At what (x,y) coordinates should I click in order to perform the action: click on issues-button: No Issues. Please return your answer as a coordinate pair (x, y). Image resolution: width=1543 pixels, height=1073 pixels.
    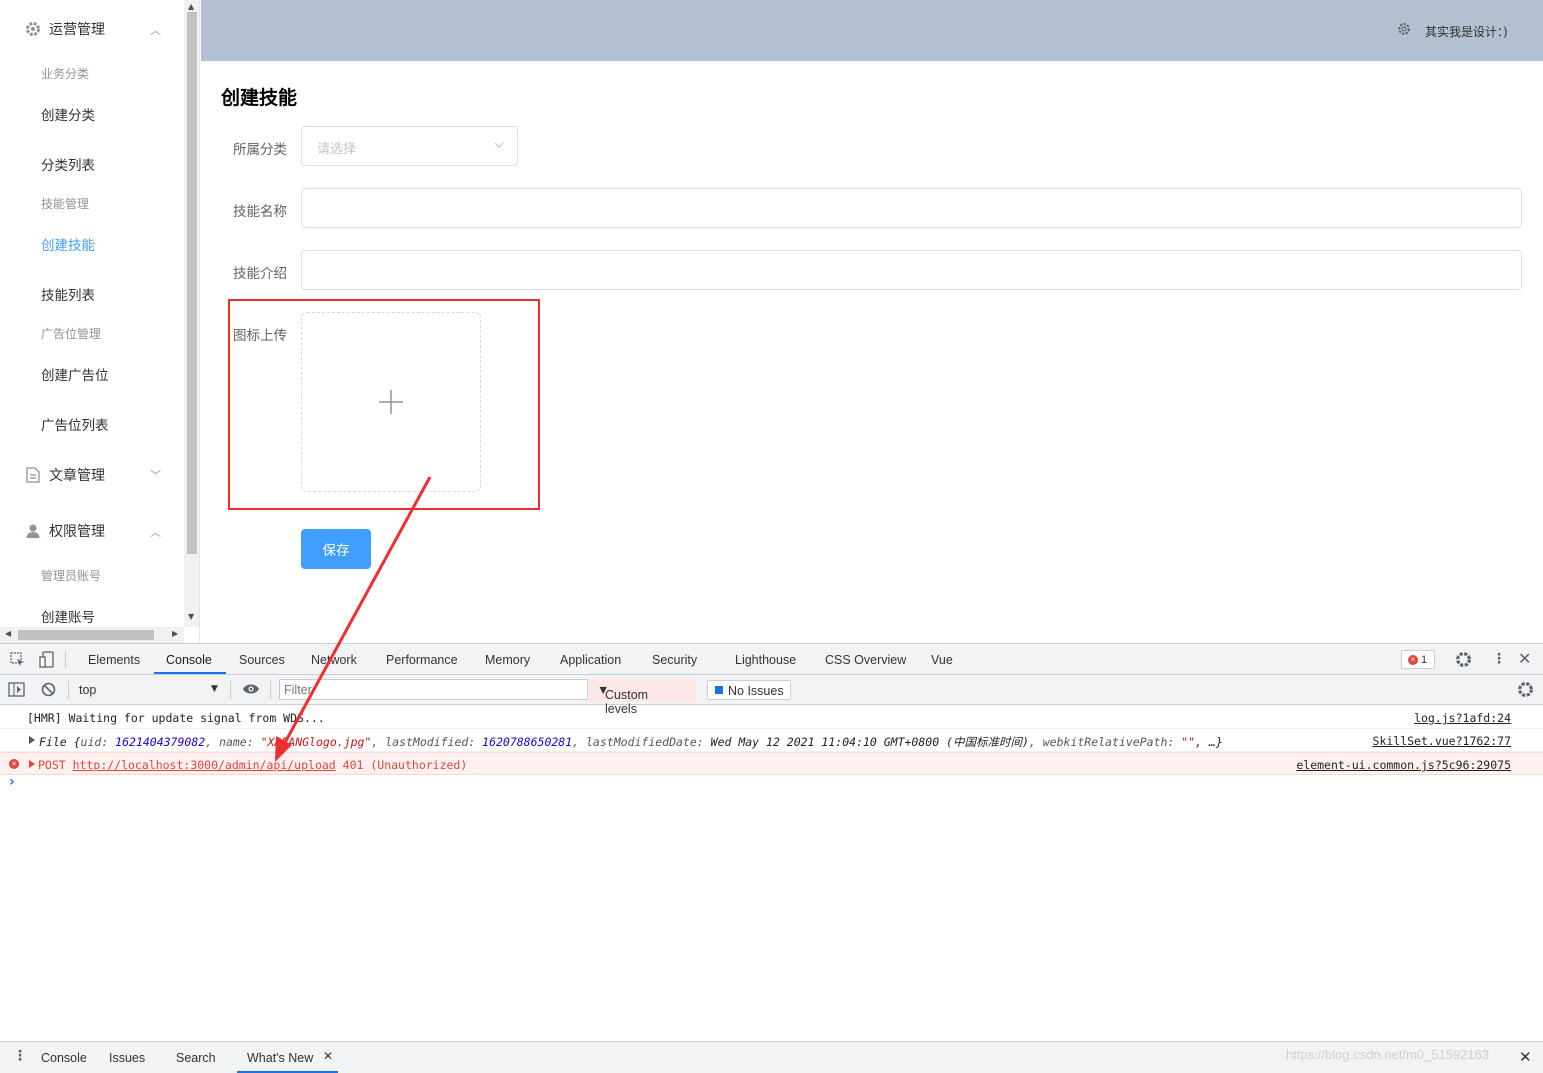
    Looking at the image, I should click on (749, 690).